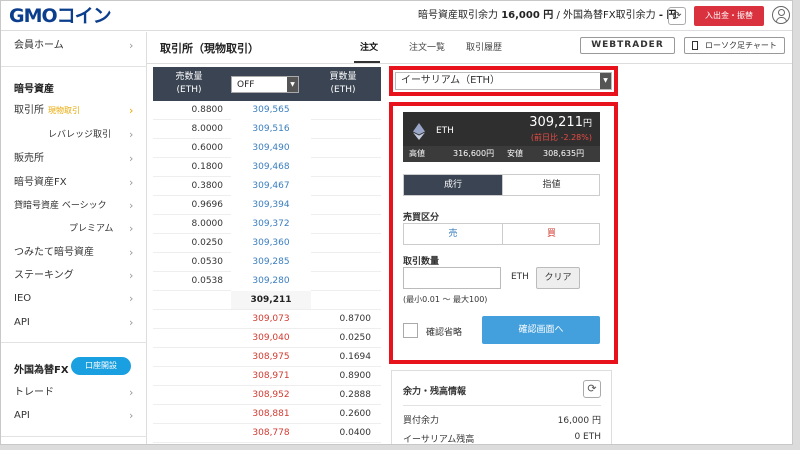 Image resolution: width=800 pixels, height=450 pixels. I want to click on buy-order-row: 308,7371.7900, so click(267, 443).